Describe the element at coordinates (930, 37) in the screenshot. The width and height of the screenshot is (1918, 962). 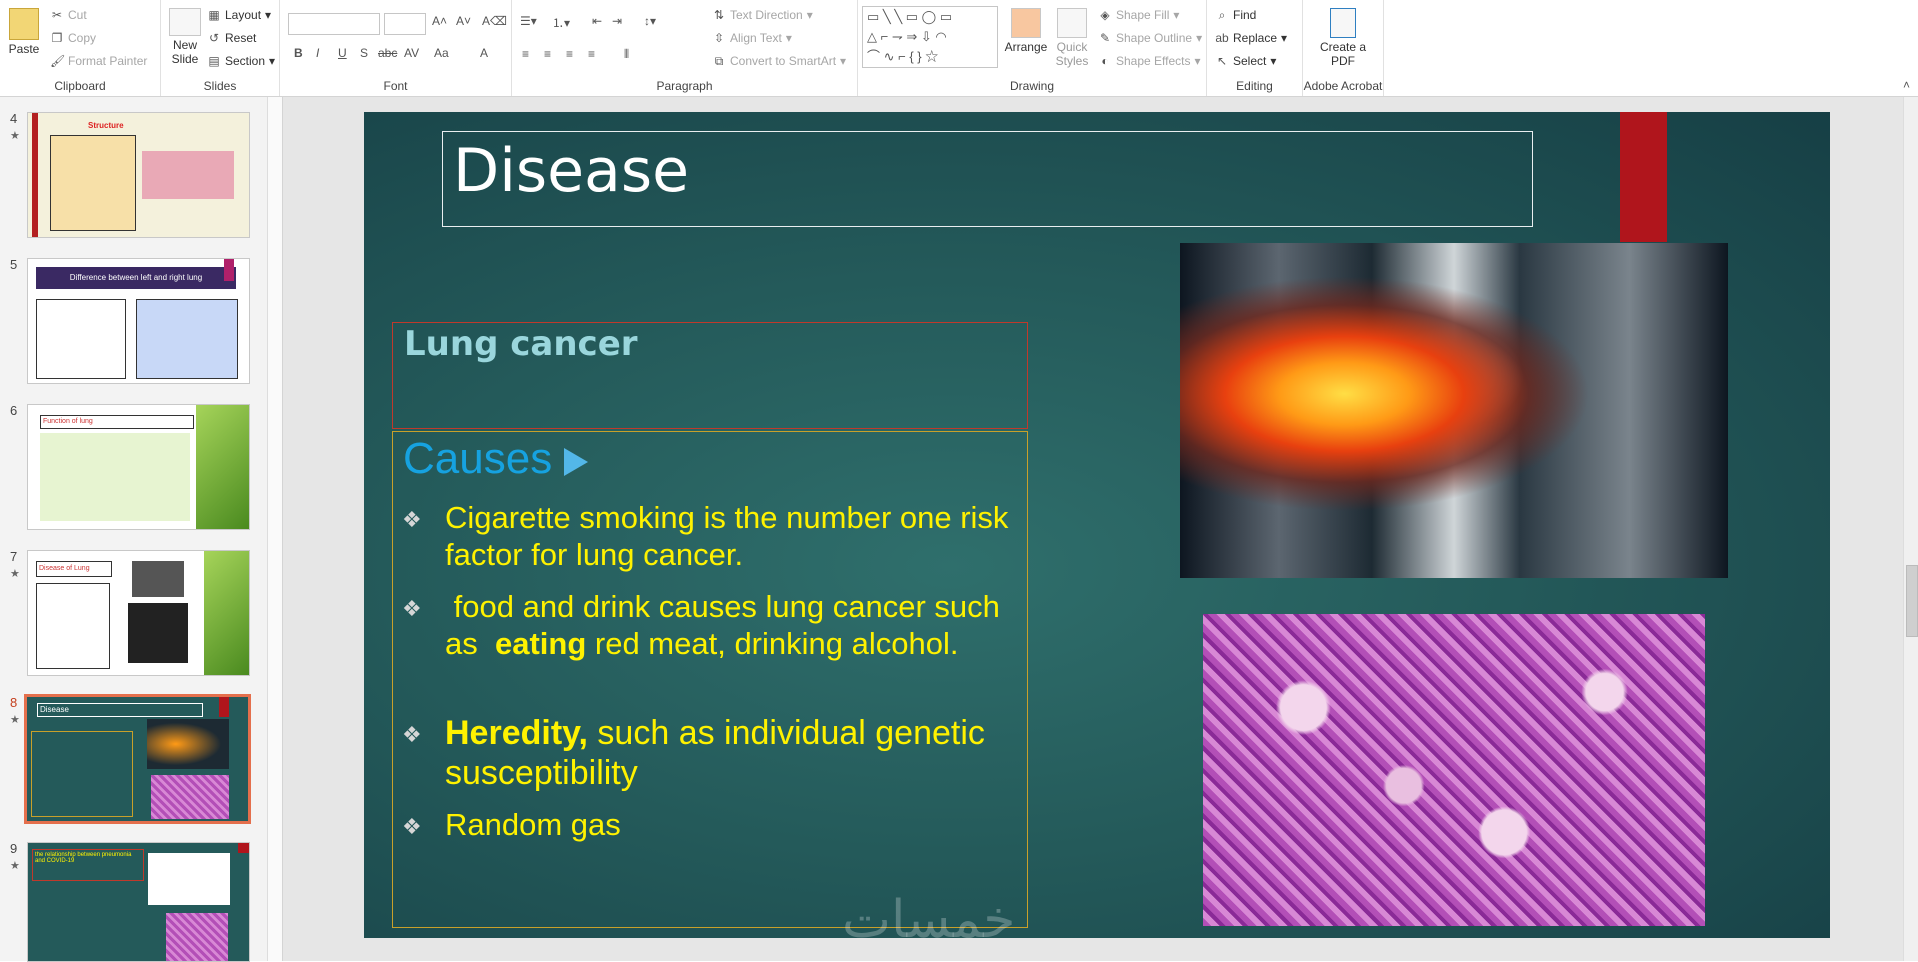
I see `shapes-gallery: ▭ ╲ ╲ ▭ ◯ ▭ △ ⌐ ⇁ ⇒ ⇩ ◠ ⌒ ∿ ⌐ { } ☆` at that location.